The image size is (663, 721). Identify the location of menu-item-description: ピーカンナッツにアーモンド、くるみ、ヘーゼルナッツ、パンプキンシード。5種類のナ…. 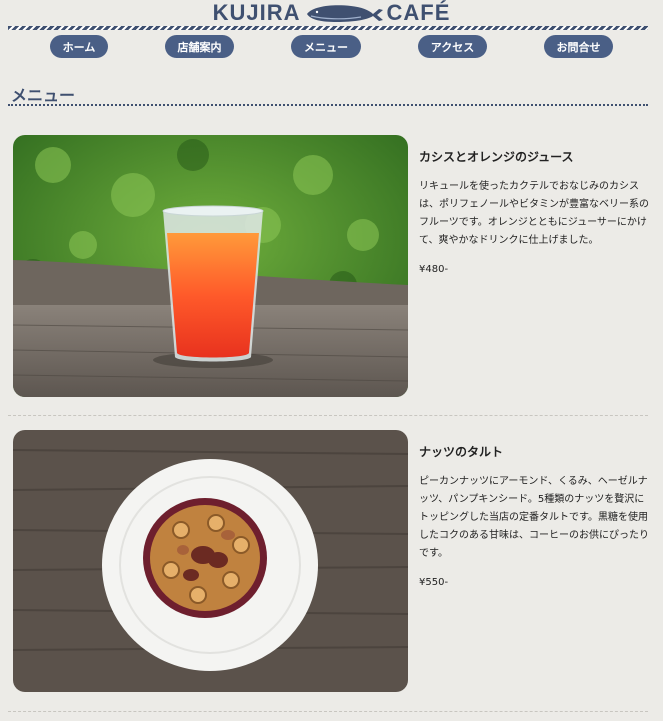
(534, 517).